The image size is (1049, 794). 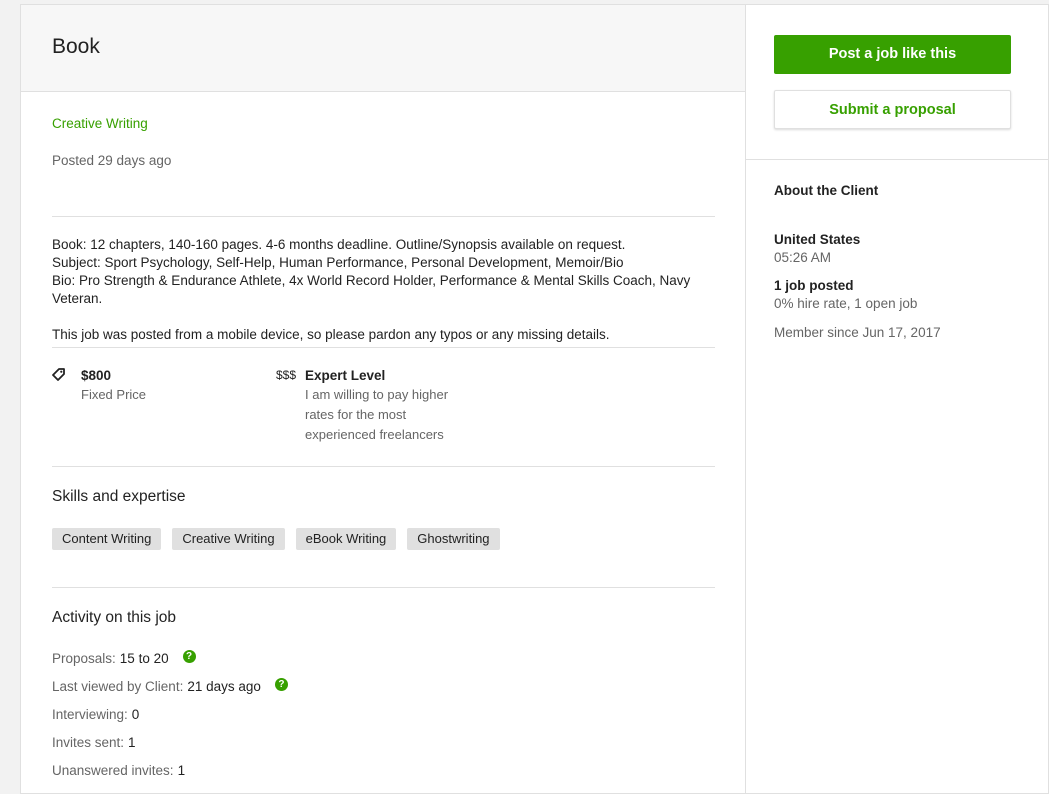 What do you see at coordinates (224, 686) in the screenshot?
I see `activity-value: 21 days ago` at bounding box center [224, 686].